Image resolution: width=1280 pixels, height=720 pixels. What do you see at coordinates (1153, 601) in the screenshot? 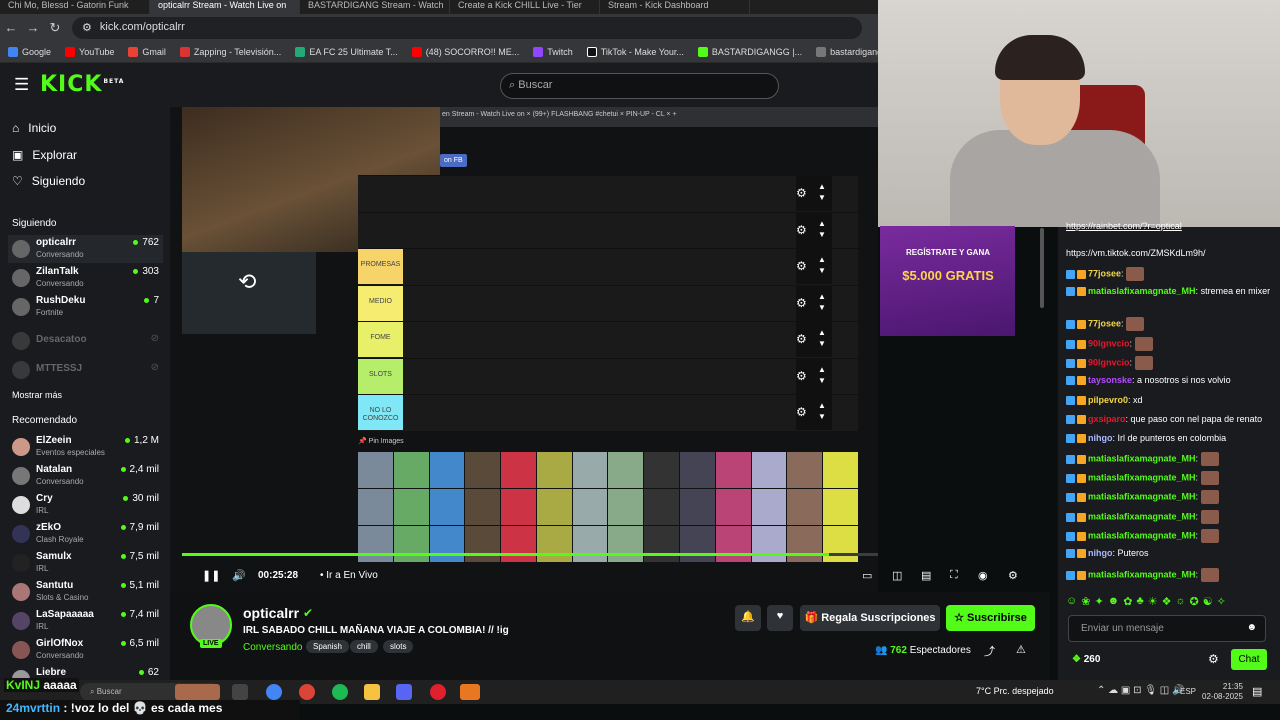
I see `emote-icon: ☀` at bounding box center [1153, 601].